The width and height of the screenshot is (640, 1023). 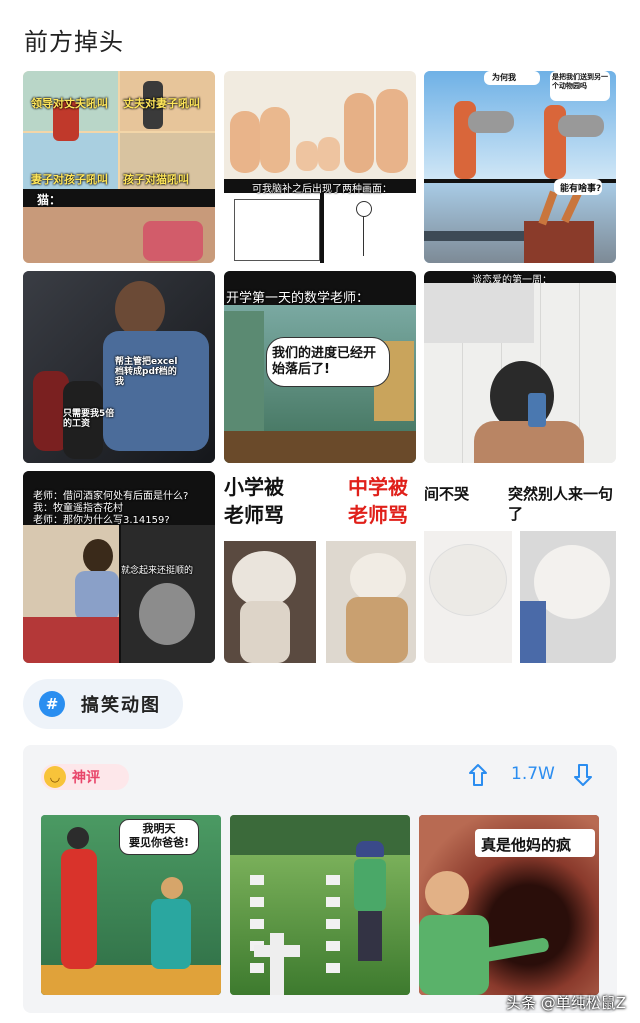 I want to click on meme-tile: 开学第一天的数学老师： 我们的进度已经开始落后了!, so click(x=320, y=367).